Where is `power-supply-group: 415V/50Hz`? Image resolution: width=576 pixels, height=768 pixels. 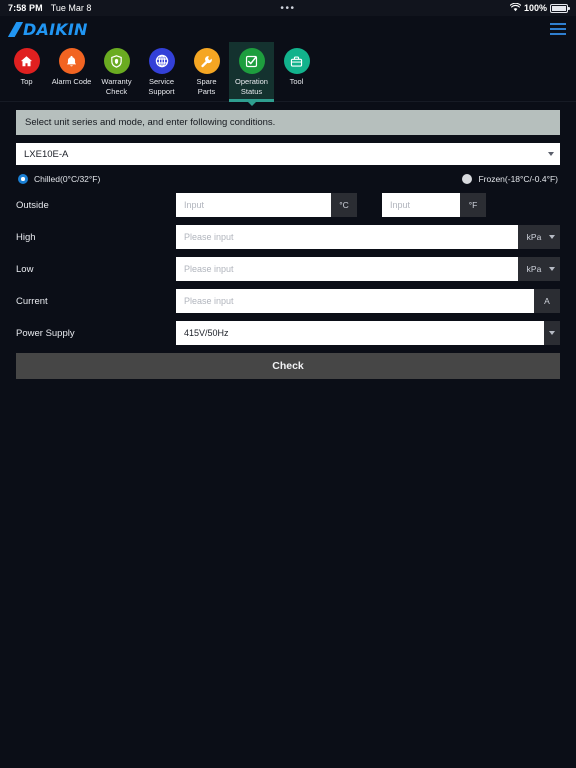 power-supply-group: 415V/50Hz is located at coordinates (368, 333).